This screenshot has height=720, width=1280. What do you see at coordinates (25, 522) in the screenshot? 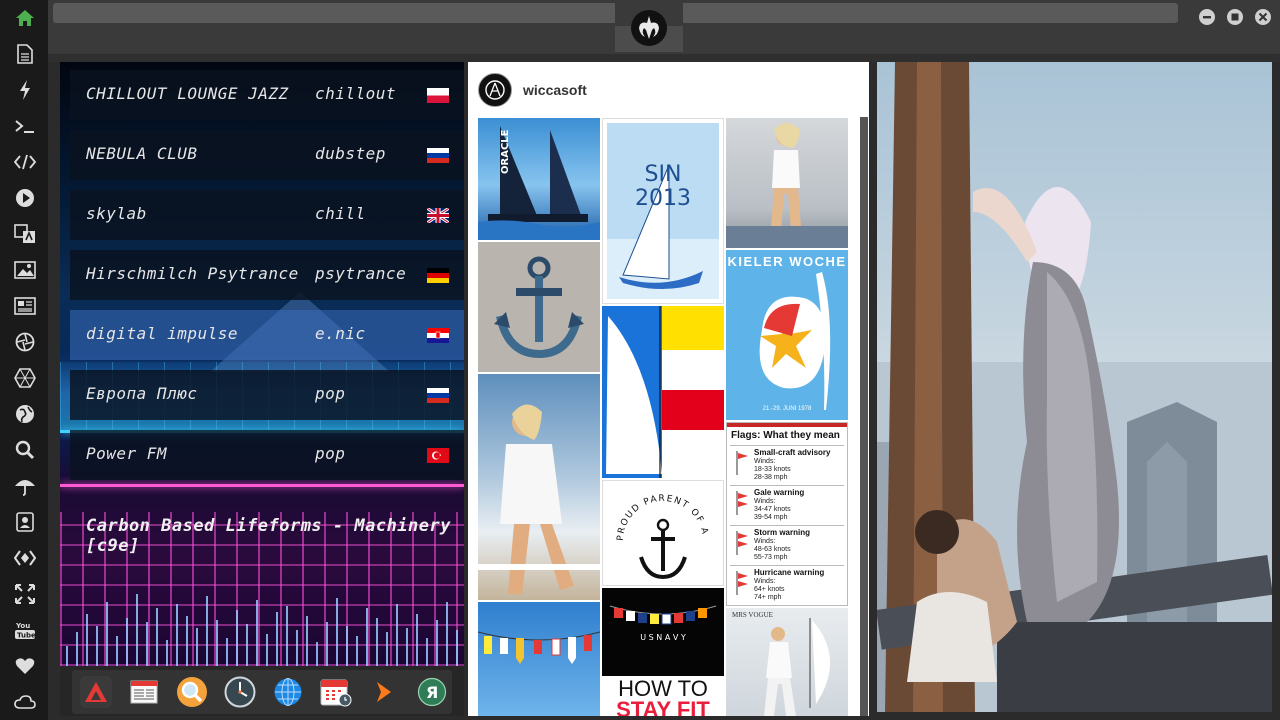
I see `contacts-icon` at bounding box center [25, 522].